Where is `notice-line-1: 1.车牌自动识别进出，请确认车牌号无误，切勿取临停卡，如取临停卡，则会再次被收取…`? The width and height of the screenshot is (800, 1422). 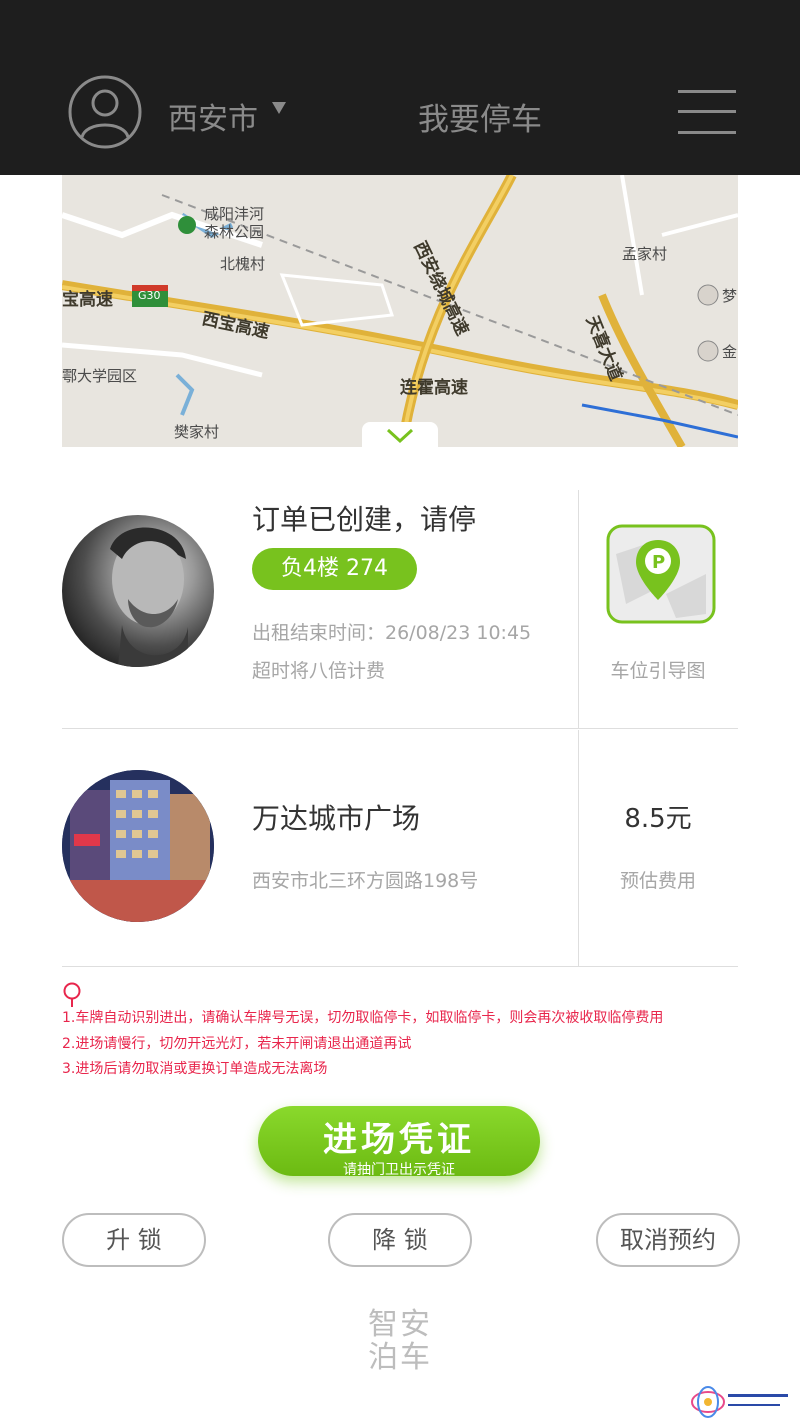 notice-line-1: 1.车牌自动识别进出，请确认车牌号无误，切勿取临停卡，如取临停卡，则会再次被收取… is located at coordinates (363, 1018).